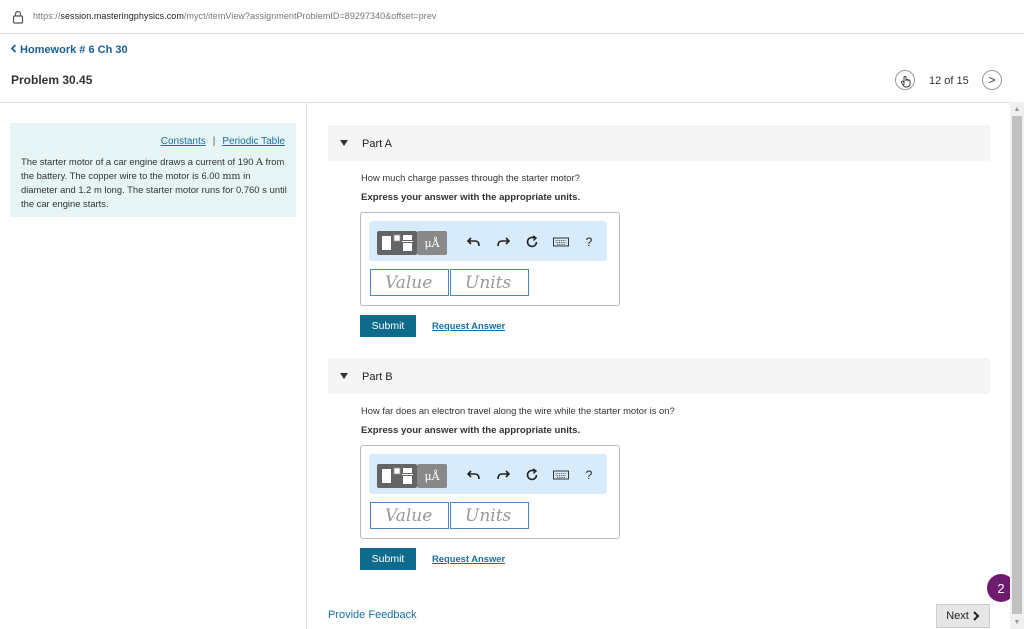 The height and width of the screenshot is (629, 1024). What do you see at coordinates (957, 616) in the screenshot?
I see `next-button-label: Next` at bounding box center [957, 616].